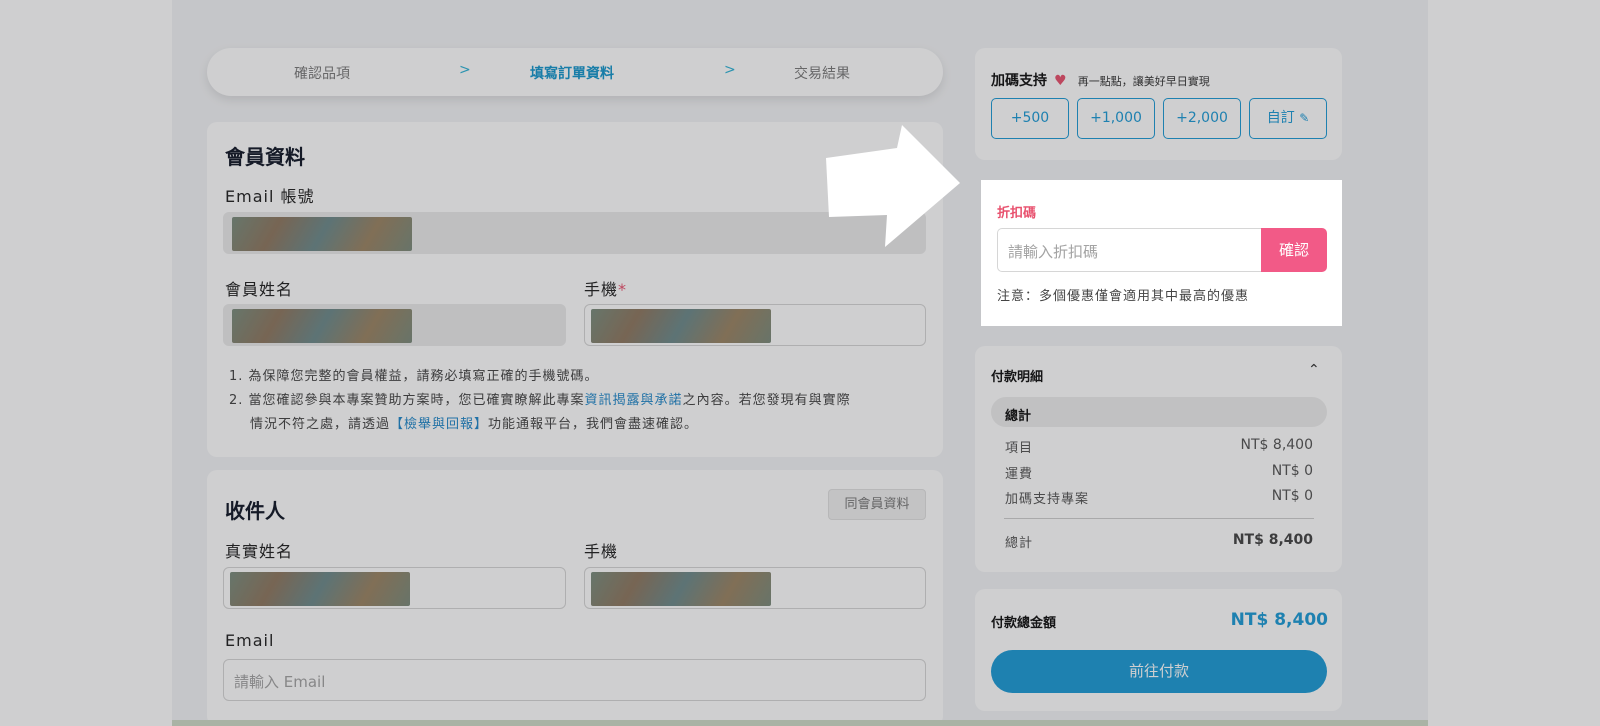  I want to click on recipient-name-input, so click(394, 588).